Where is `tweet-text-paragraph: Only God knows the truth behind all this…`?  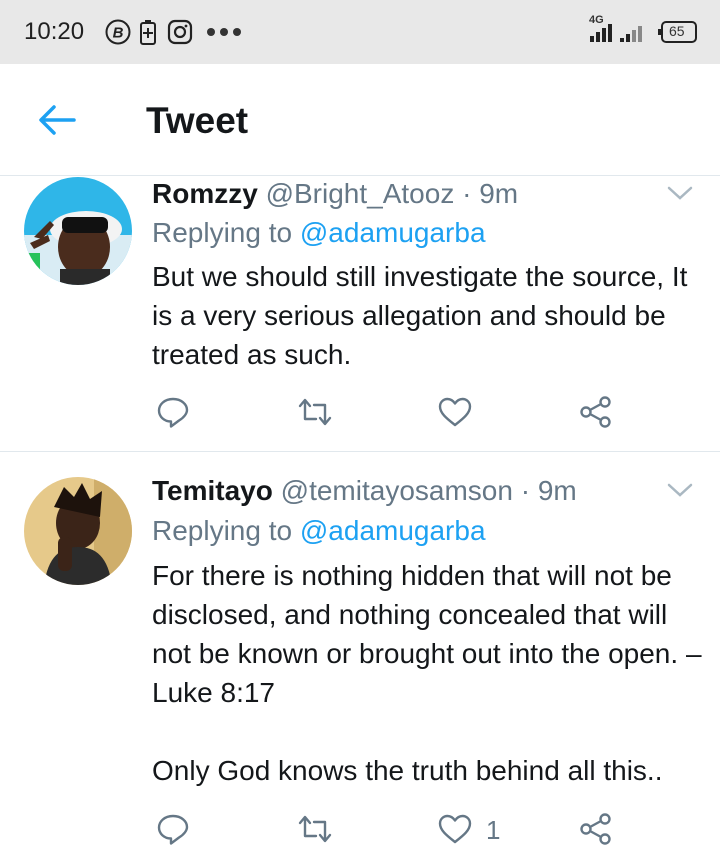 tweet-text-paragraph: Only God knows the truth behind all this… is located at coordinates (407, 770).